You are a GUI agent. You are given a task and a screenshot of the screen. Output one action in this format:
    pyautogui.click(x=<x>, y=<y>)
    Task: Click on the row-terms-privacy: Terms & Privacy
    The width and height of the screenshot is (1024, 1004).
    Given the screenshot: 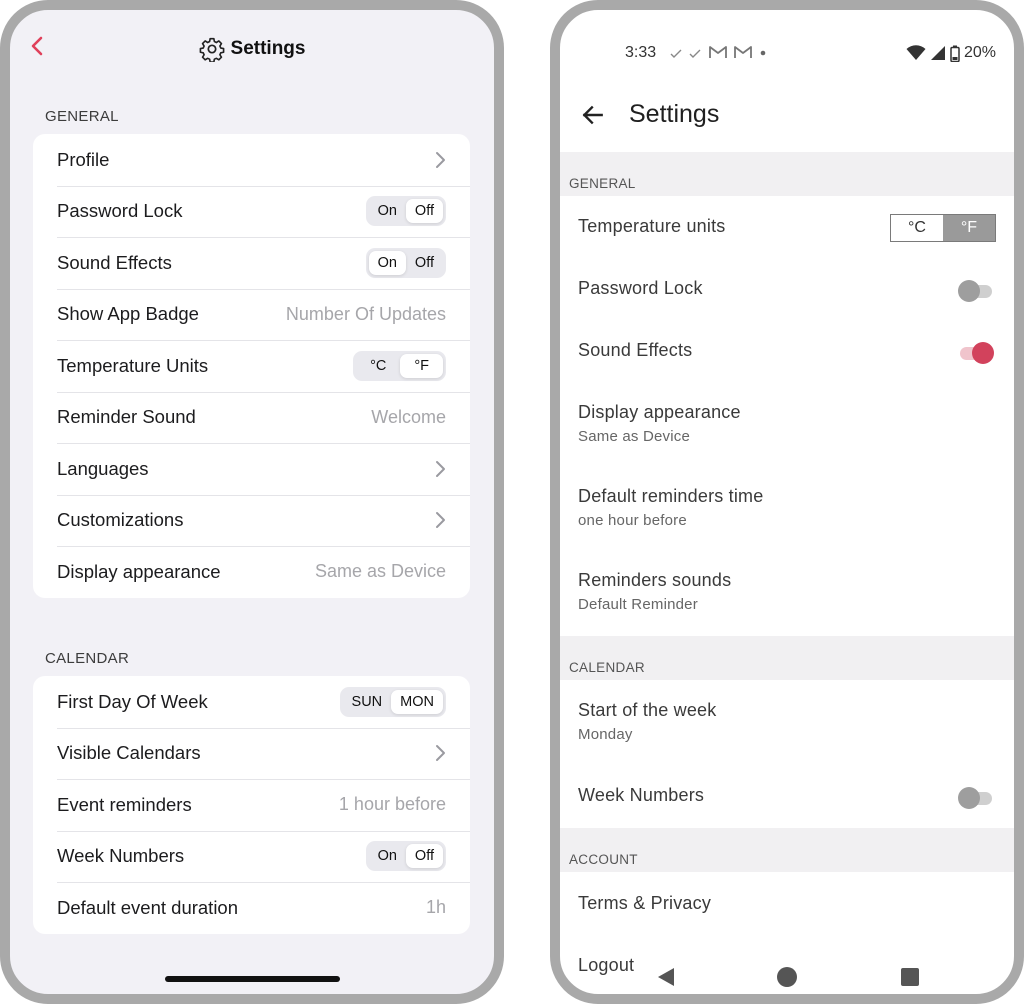 What is the action you would take?
    pyautogui.click(x=787, y=903)
    